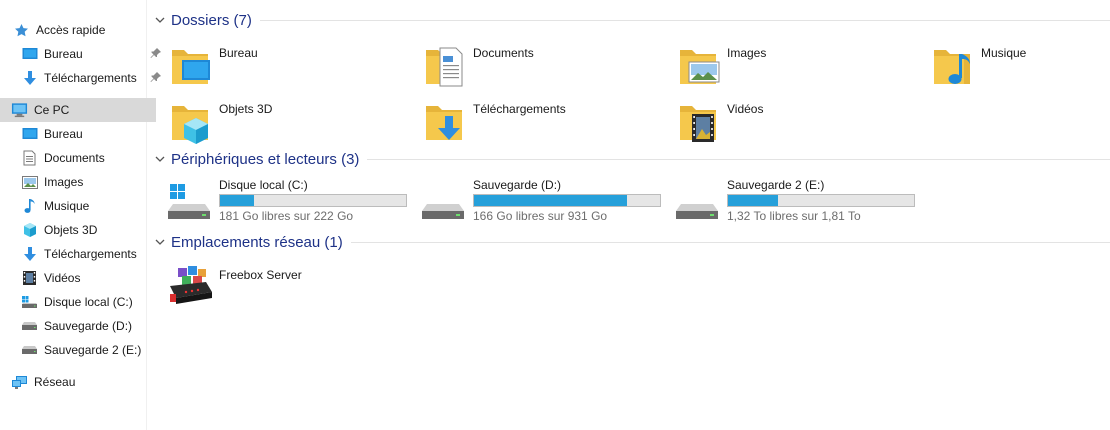 The height and width of the screenshot is (430, 1110). What do you see at coordinates (444, 67) in the screenshot?
I see `documents-folder-icon` at bounding box center [444, 67].